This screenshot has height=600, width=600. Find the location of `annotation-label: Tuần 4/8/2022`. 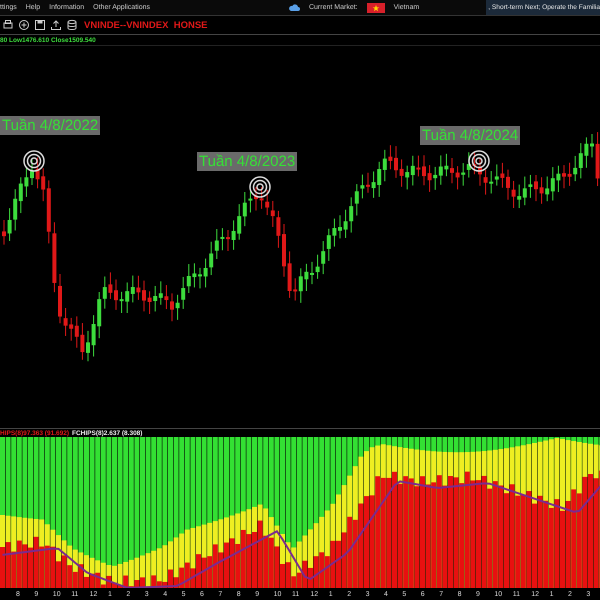

annotation-label: Tuần 4/8/2022 is located at coordinates (50, 125).